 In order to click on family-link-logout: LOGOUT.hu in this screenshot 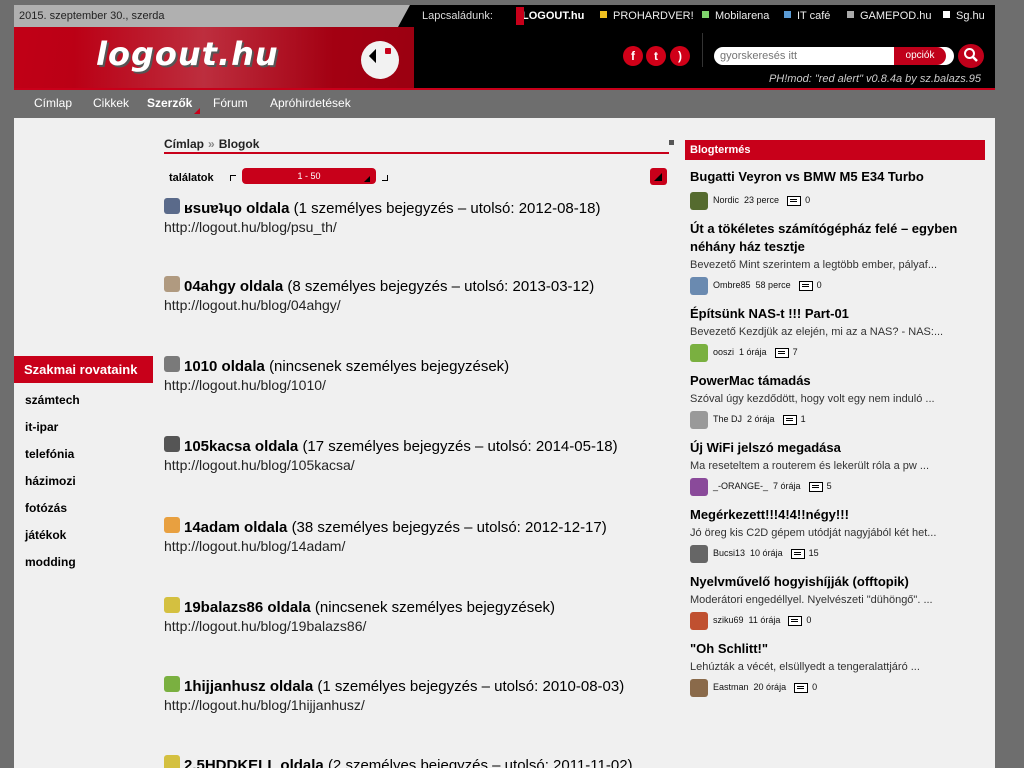, I will do `click(550, 16)`.